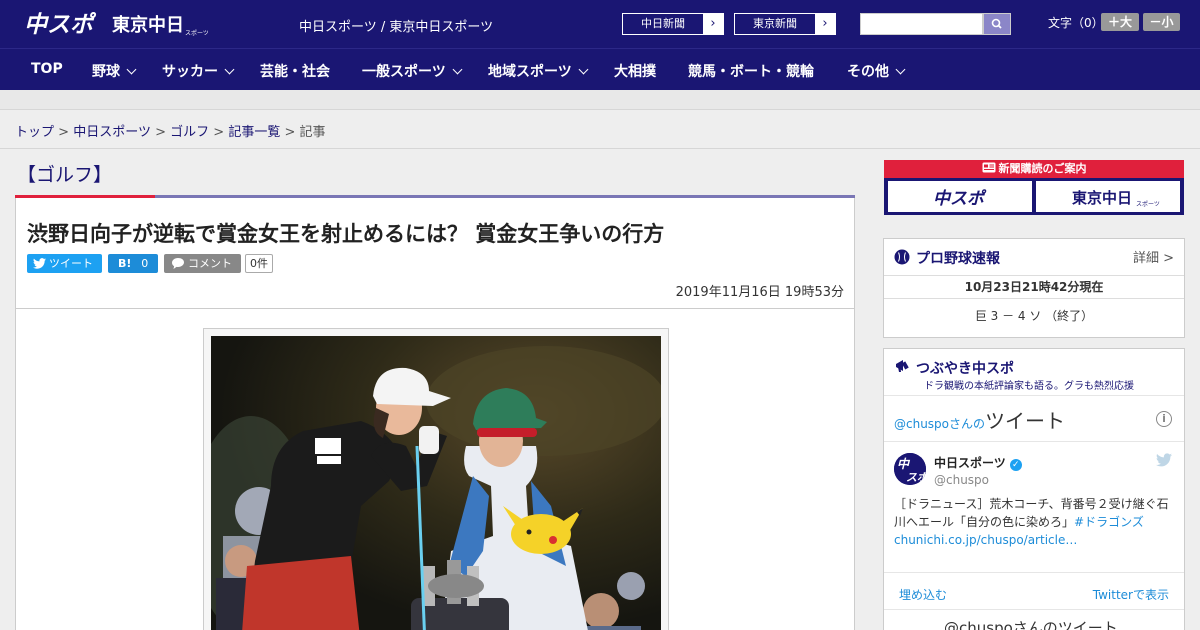  What do you see at coordinates (34, 132) in the screenshot?
I see `breadcrumb-top: トップ` at bounding box center [34, 132].